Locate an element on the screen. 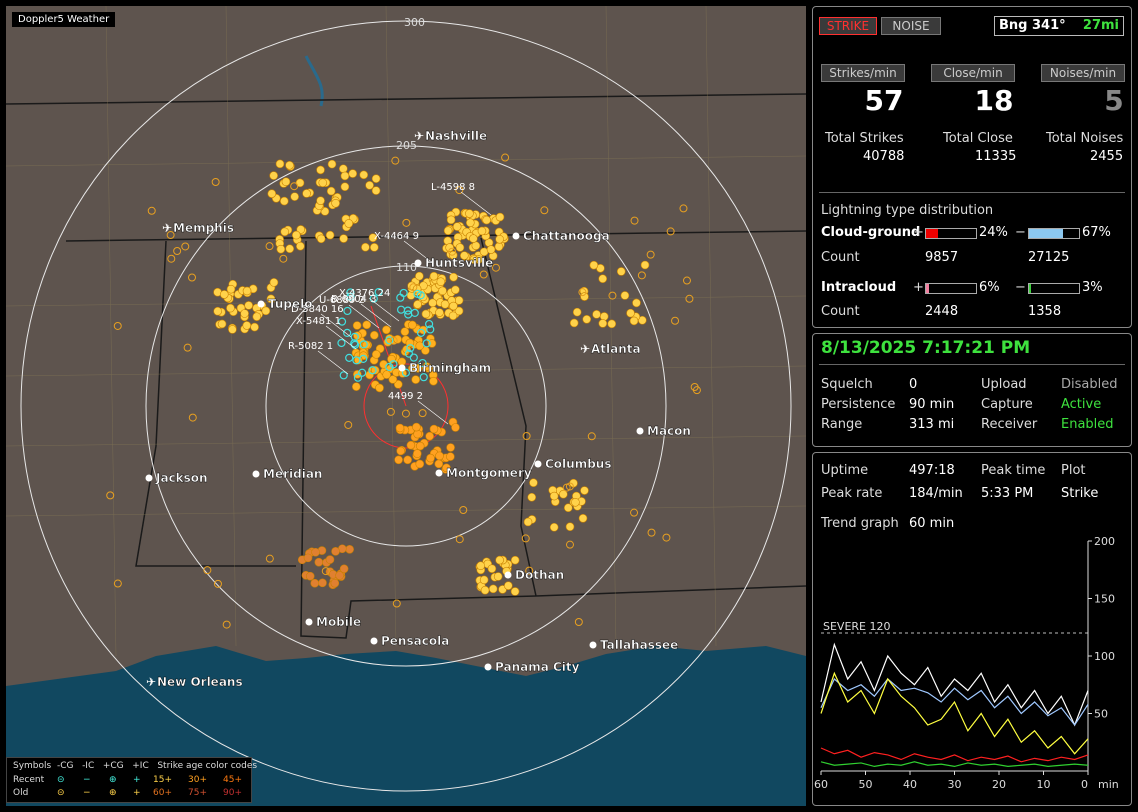 This screenshot has height=812, width=1138. city-nashville: ✈ Nashville is located at coordinates (450, 136).